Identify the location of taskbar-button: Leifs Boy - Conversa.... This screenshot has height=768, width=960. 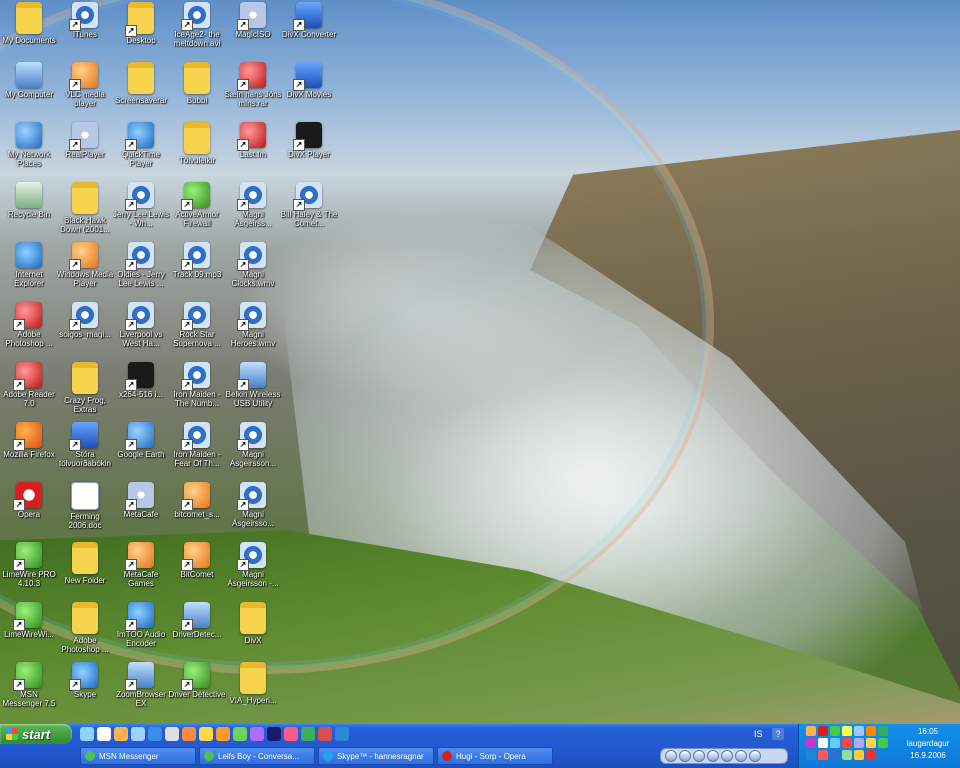
(257, 756).